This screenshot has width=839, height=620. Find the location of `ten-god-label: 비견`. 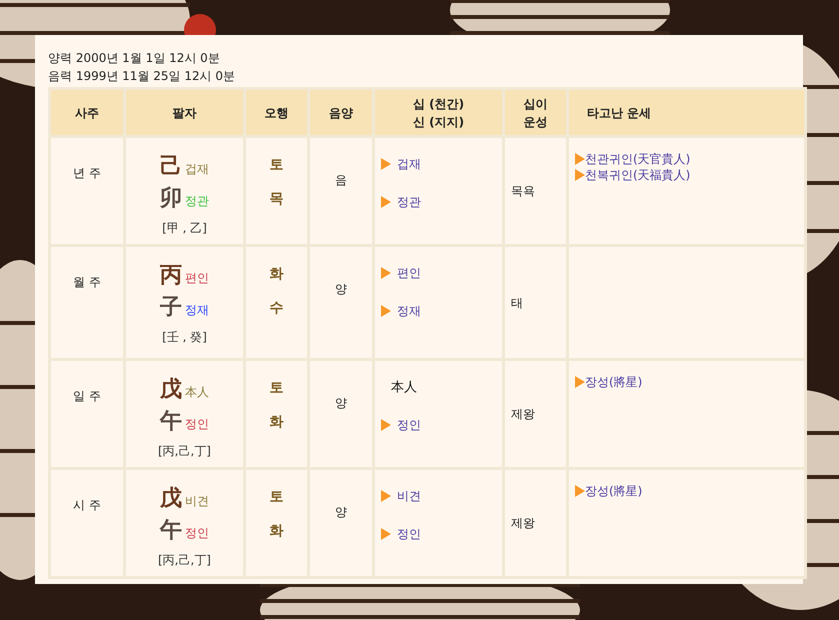

ten-god-label: 비견 is located at coordinates (197, 501).